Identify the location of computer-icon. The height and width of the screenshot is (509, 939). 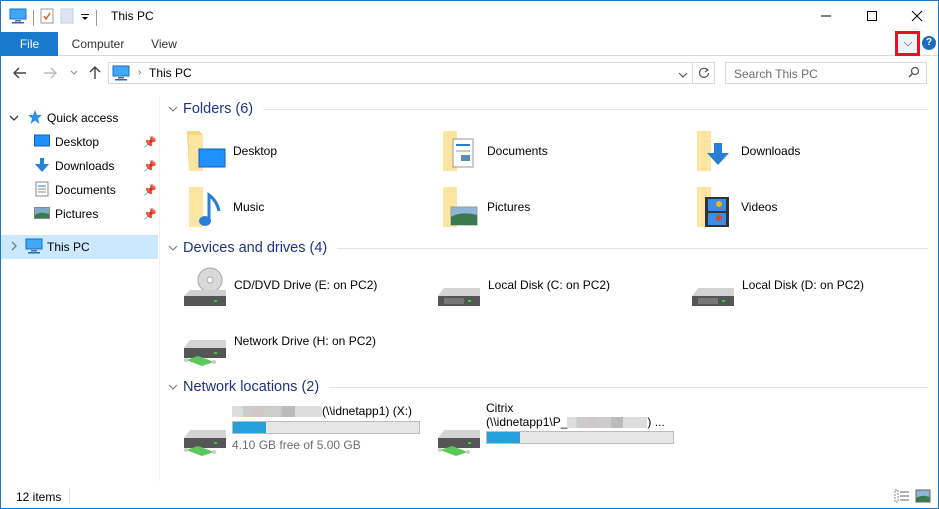
(18, 17).